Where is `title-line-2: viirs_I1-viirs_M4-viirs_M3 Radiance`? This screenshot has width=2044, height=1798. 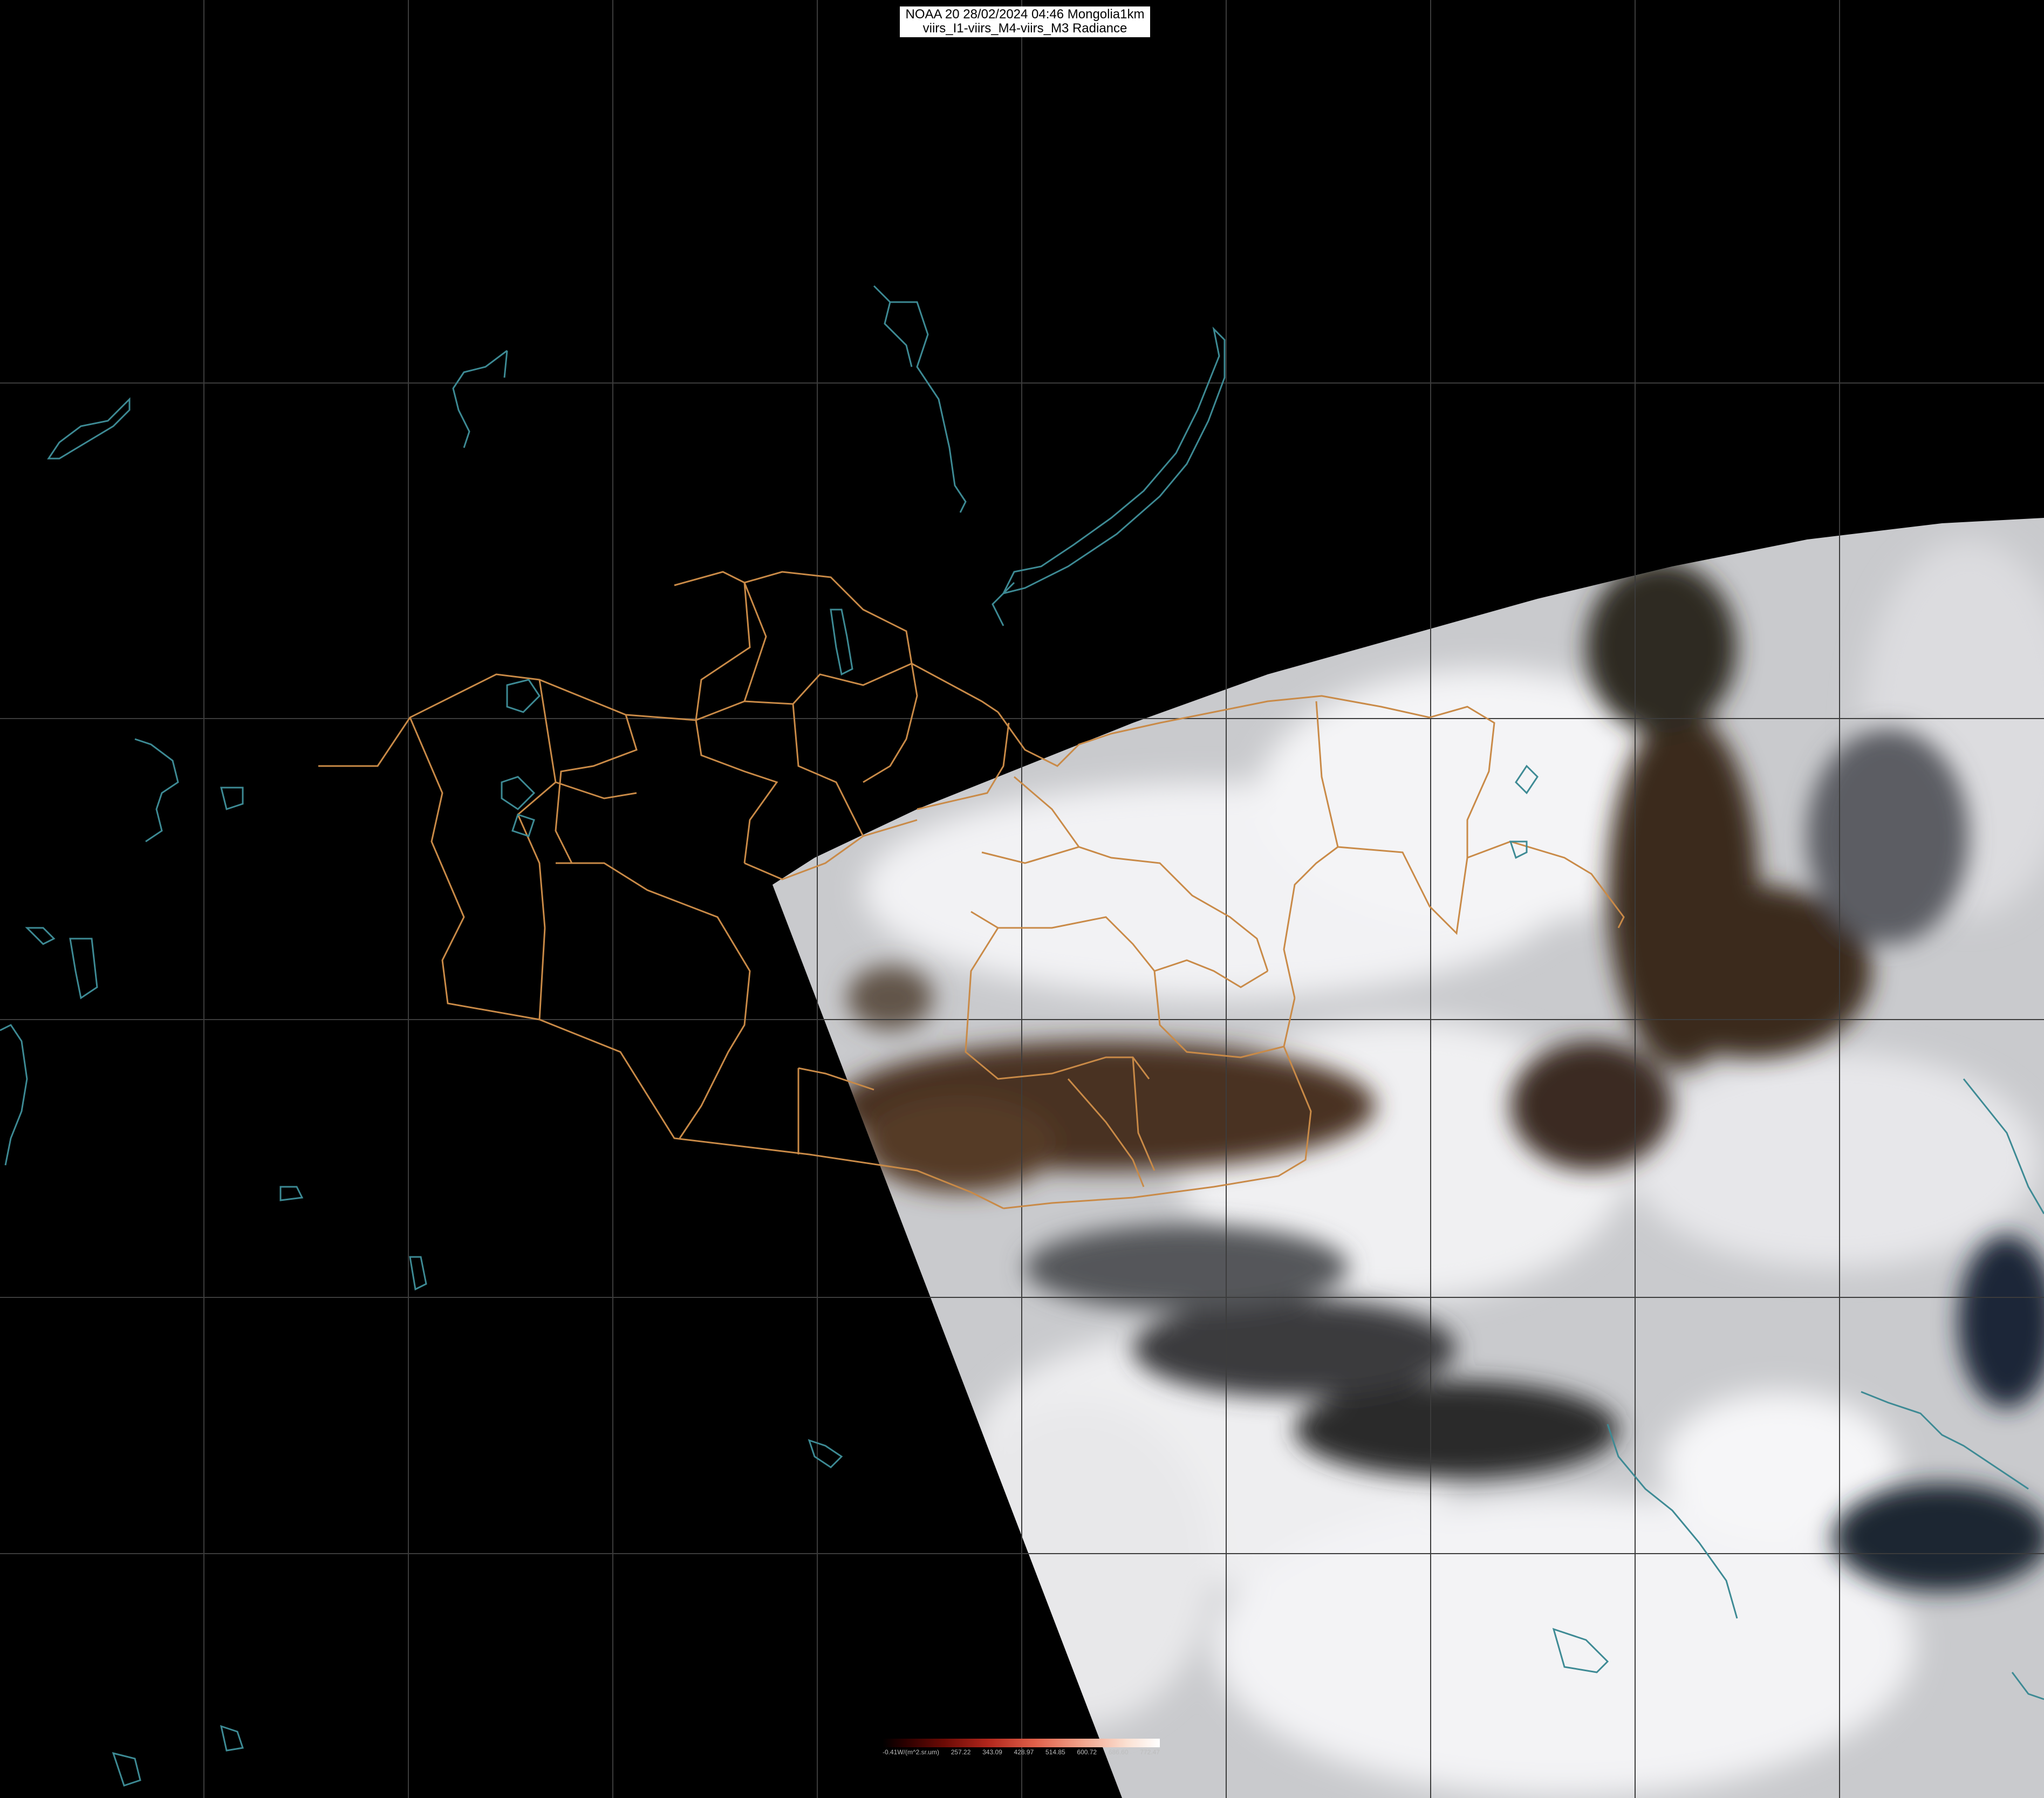 title-line-2: viirs_I1-viirs_M4-viirs_M3 Radiance is located at coordinates (1024, 29).